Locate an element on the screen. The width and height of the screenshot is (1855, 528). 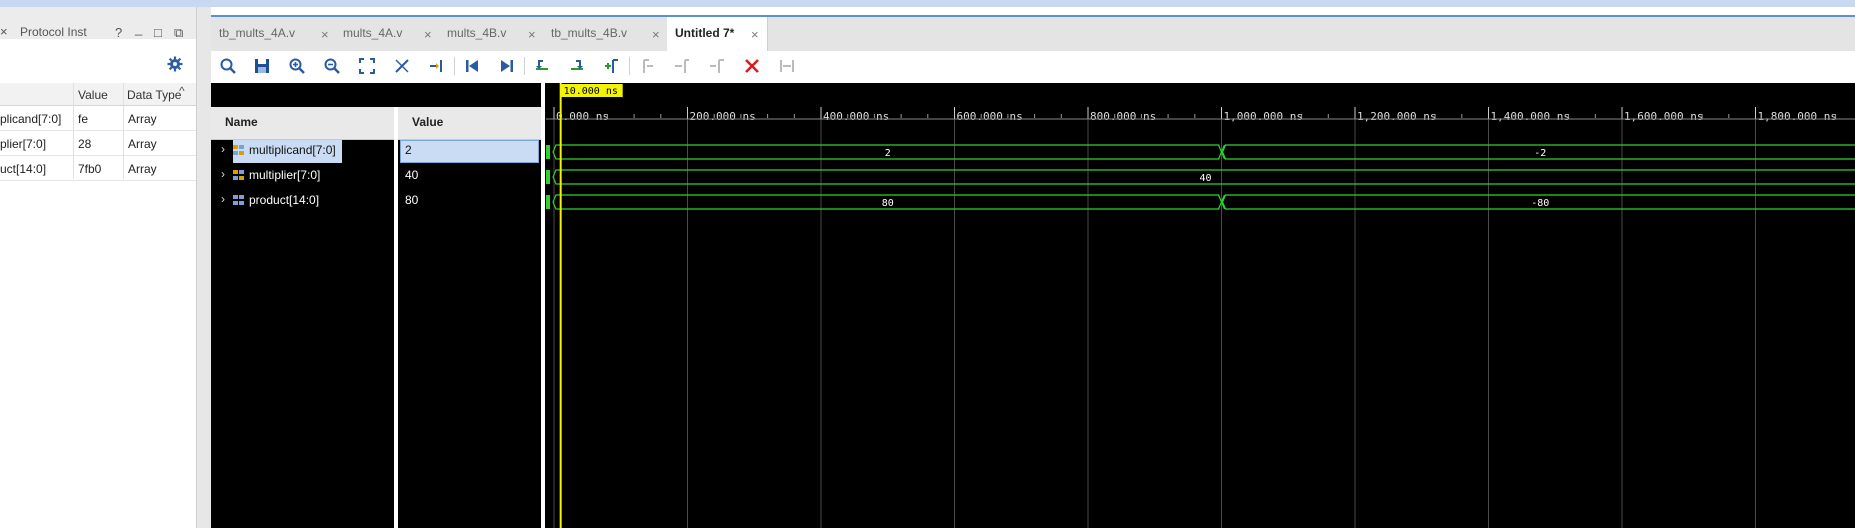
add-marker-icon is located at coordinates (612, 66).